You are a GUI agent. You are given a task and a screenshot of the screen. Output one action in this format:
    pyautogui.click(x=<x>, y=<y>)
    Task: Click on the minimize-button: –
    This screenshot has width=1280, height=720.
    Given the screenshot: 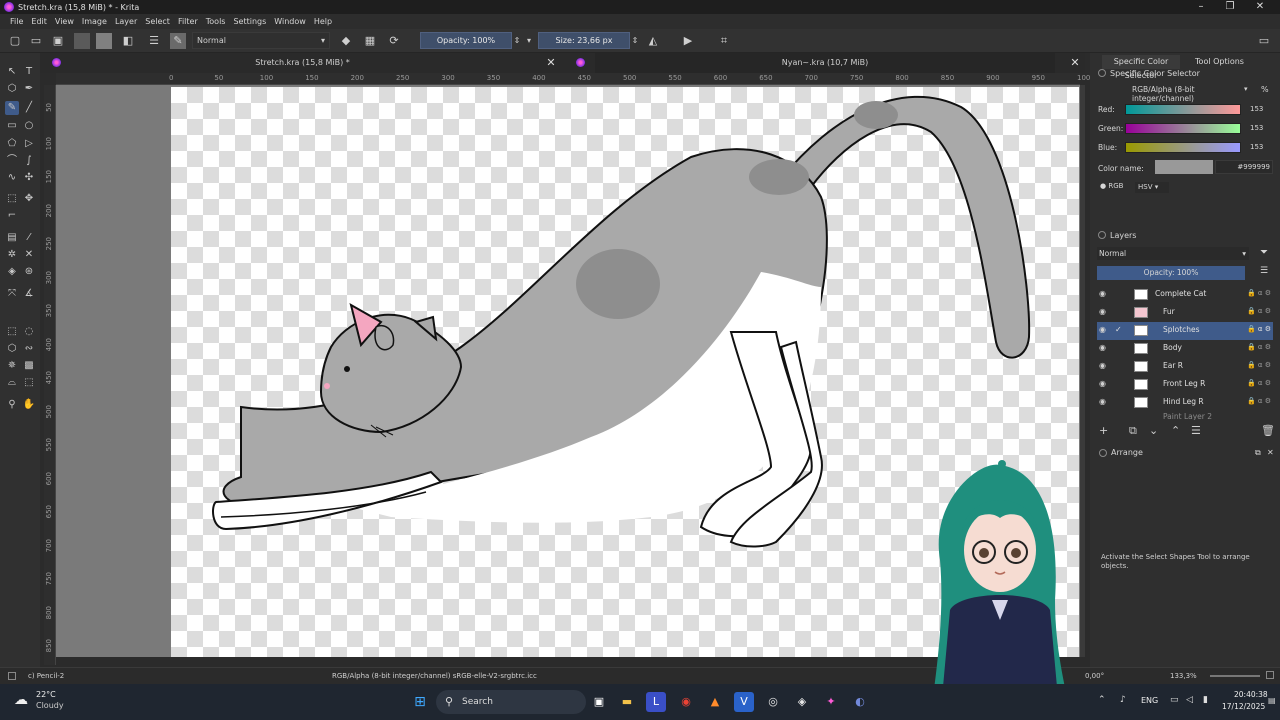 What is the action you would take?
    pyautogui.click(x=1201, y=7)
    